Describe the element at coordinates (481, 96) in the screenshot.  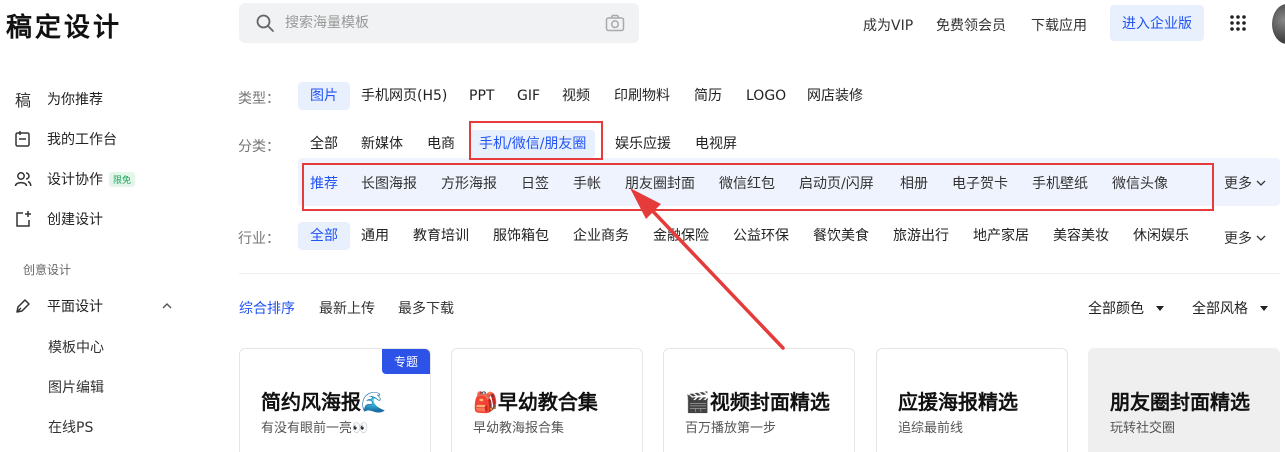
I see `type-chip-ppt: PPT` at that location.